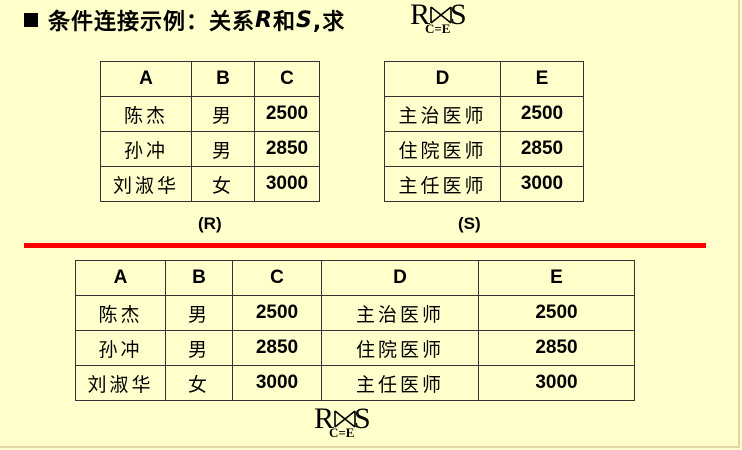  Describe the element at coordinates (556, 278) in the screenshot. I see `table-result-header: E` at that location.